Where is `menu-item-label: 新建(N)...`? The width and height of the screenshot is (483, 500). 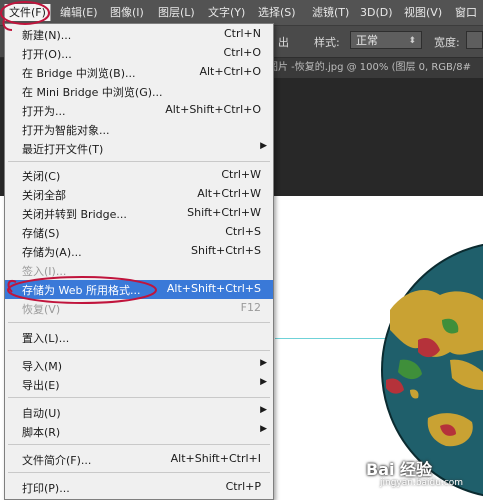
menu-item-label: 新建(N)... is located at coordinates (47, 35).